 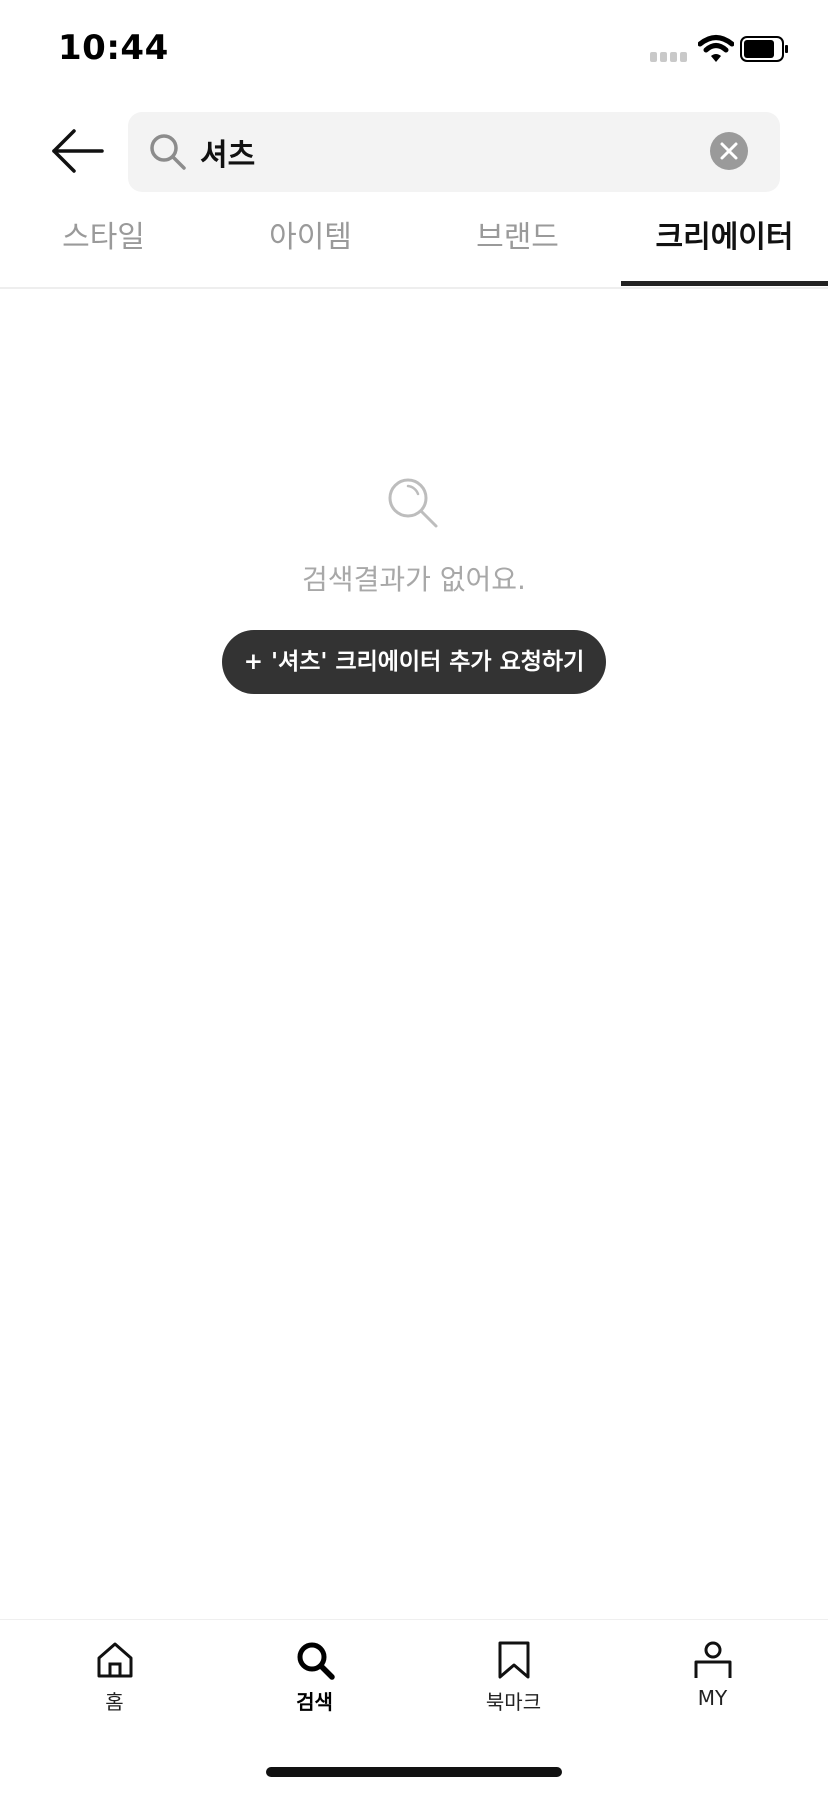 I want to click on nav-home: 홈, so click(x=114, y=1695).